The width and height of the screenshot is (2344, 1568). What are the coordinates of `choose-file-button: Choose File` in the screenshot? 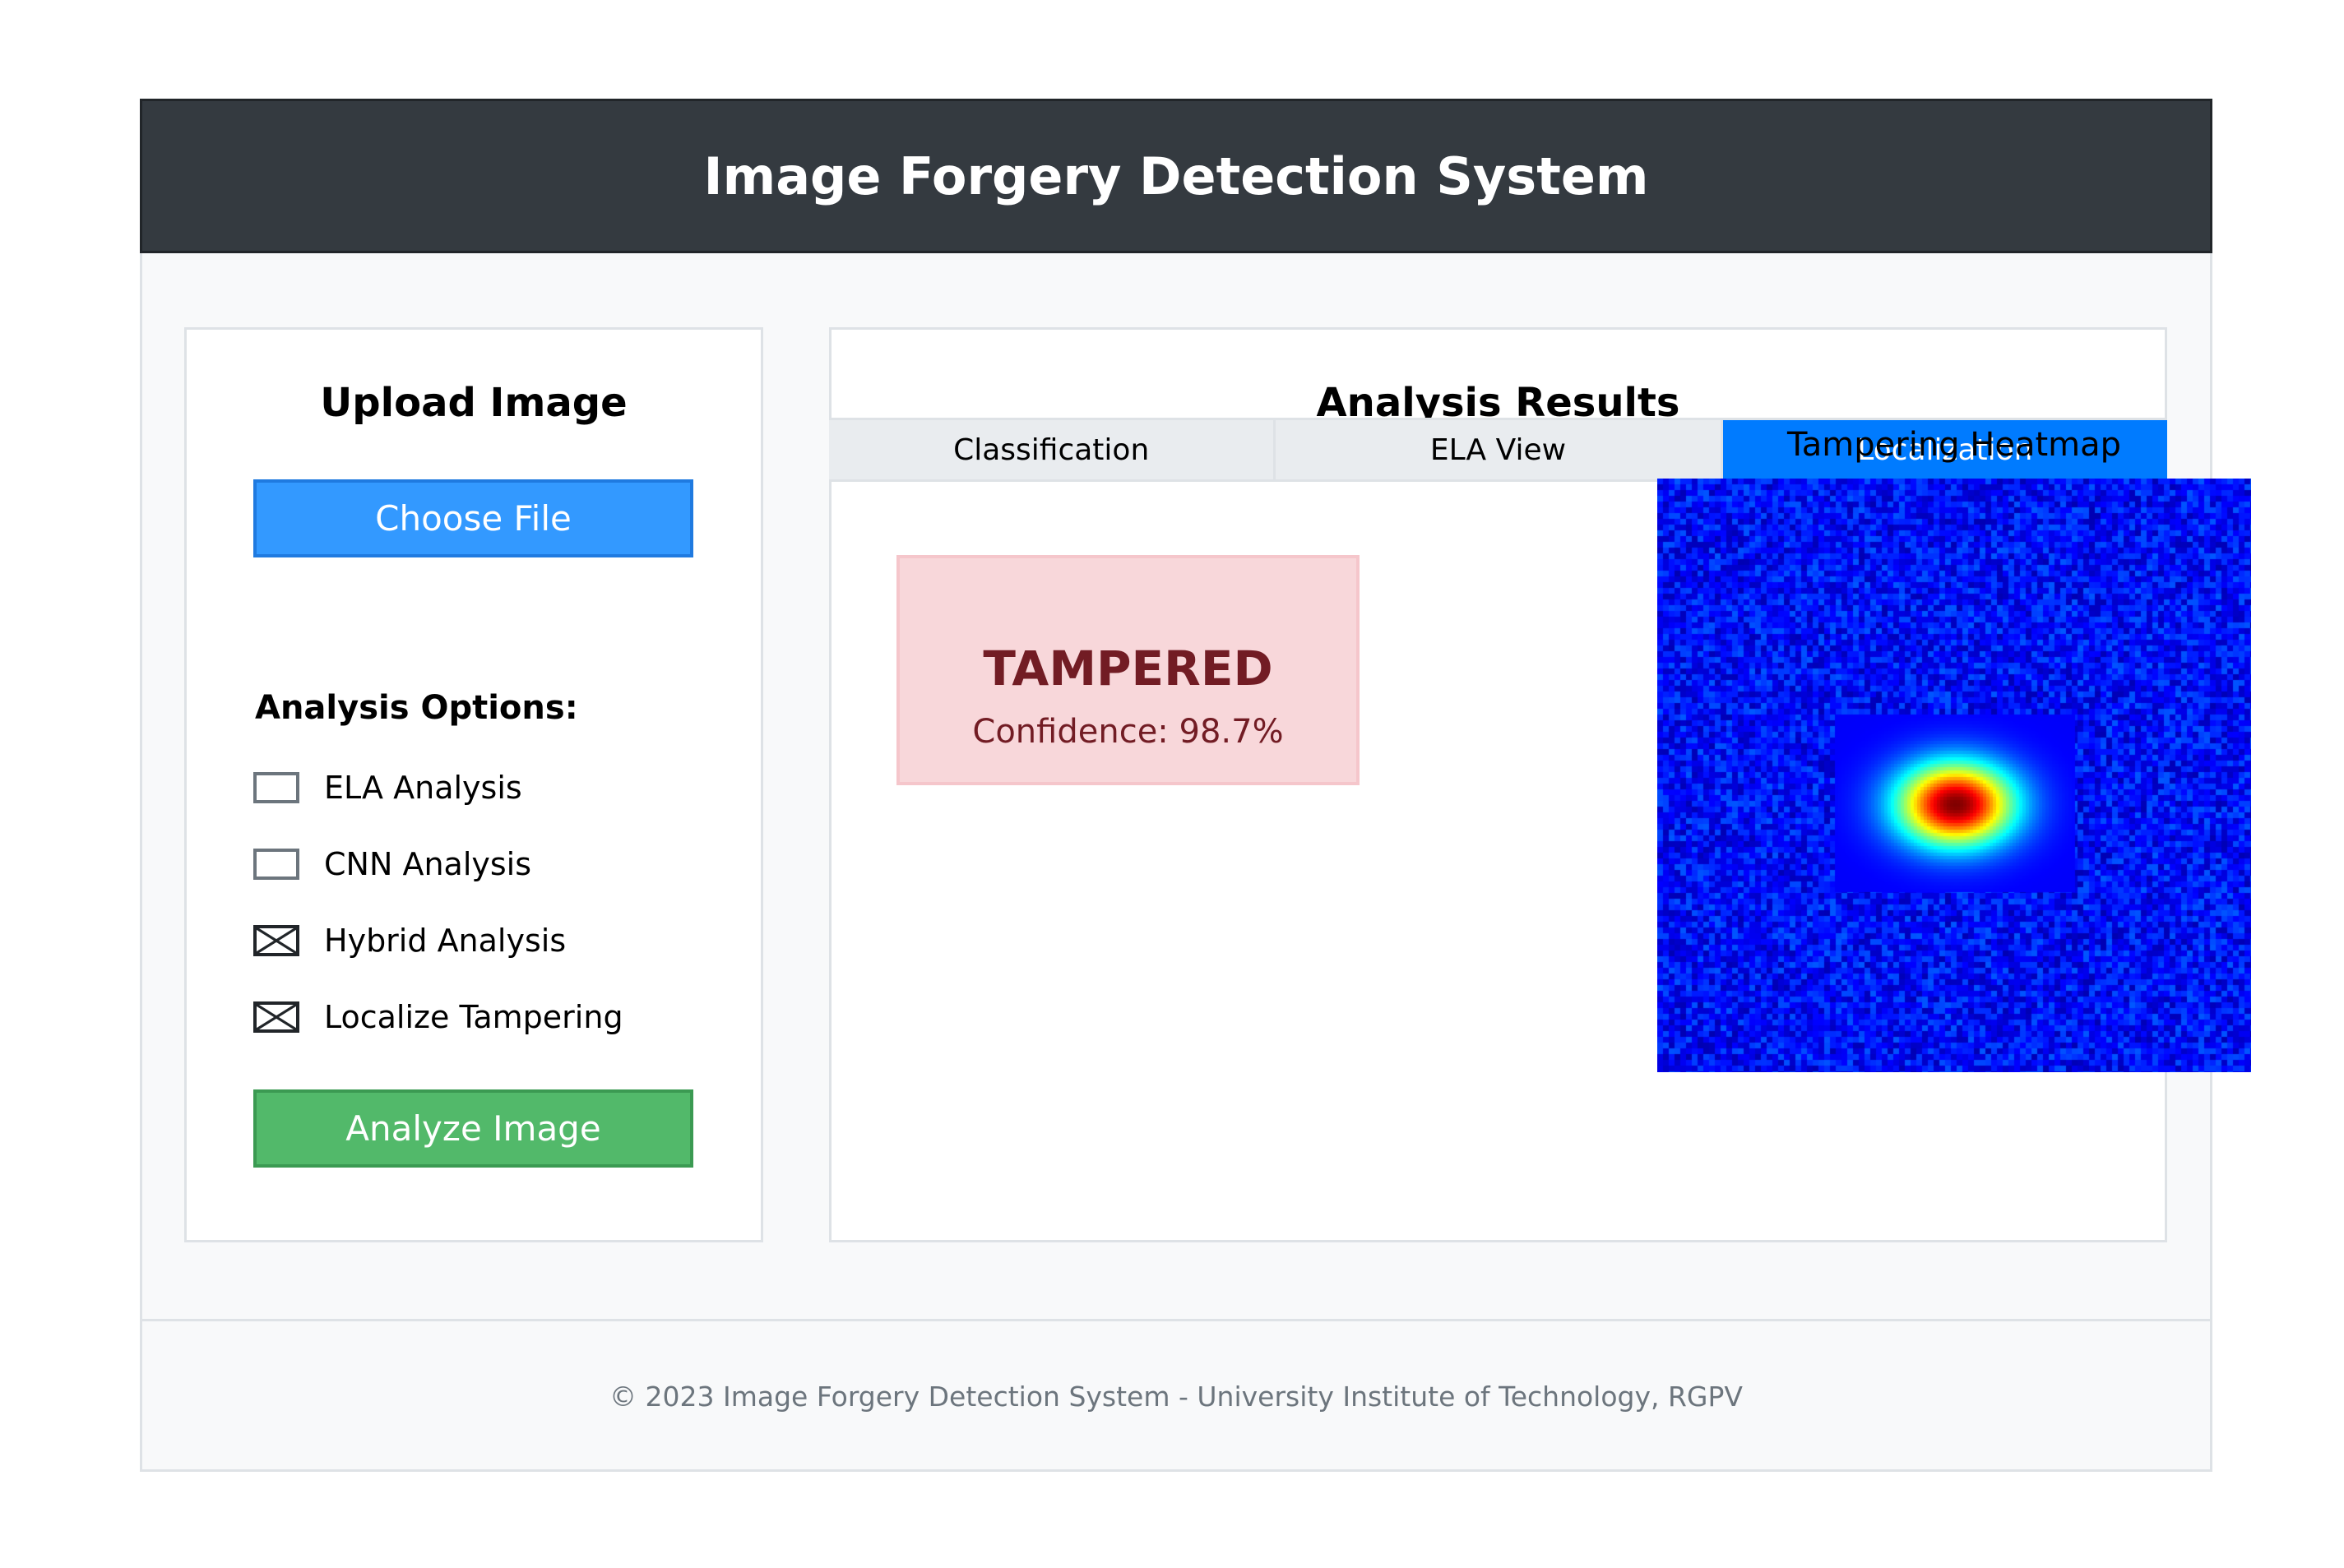 It's located at (473, 518).